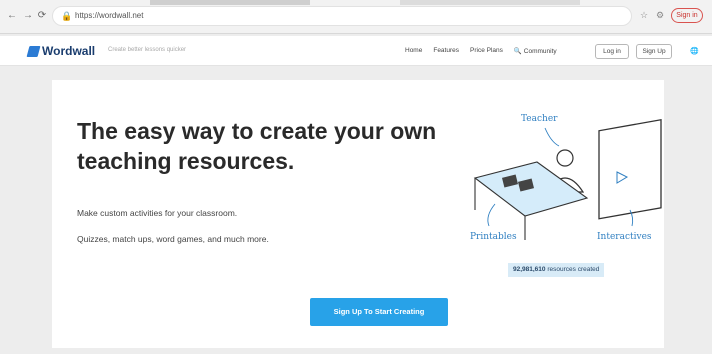  I want to click on lock-icon: 🔒, so click(67, 16).